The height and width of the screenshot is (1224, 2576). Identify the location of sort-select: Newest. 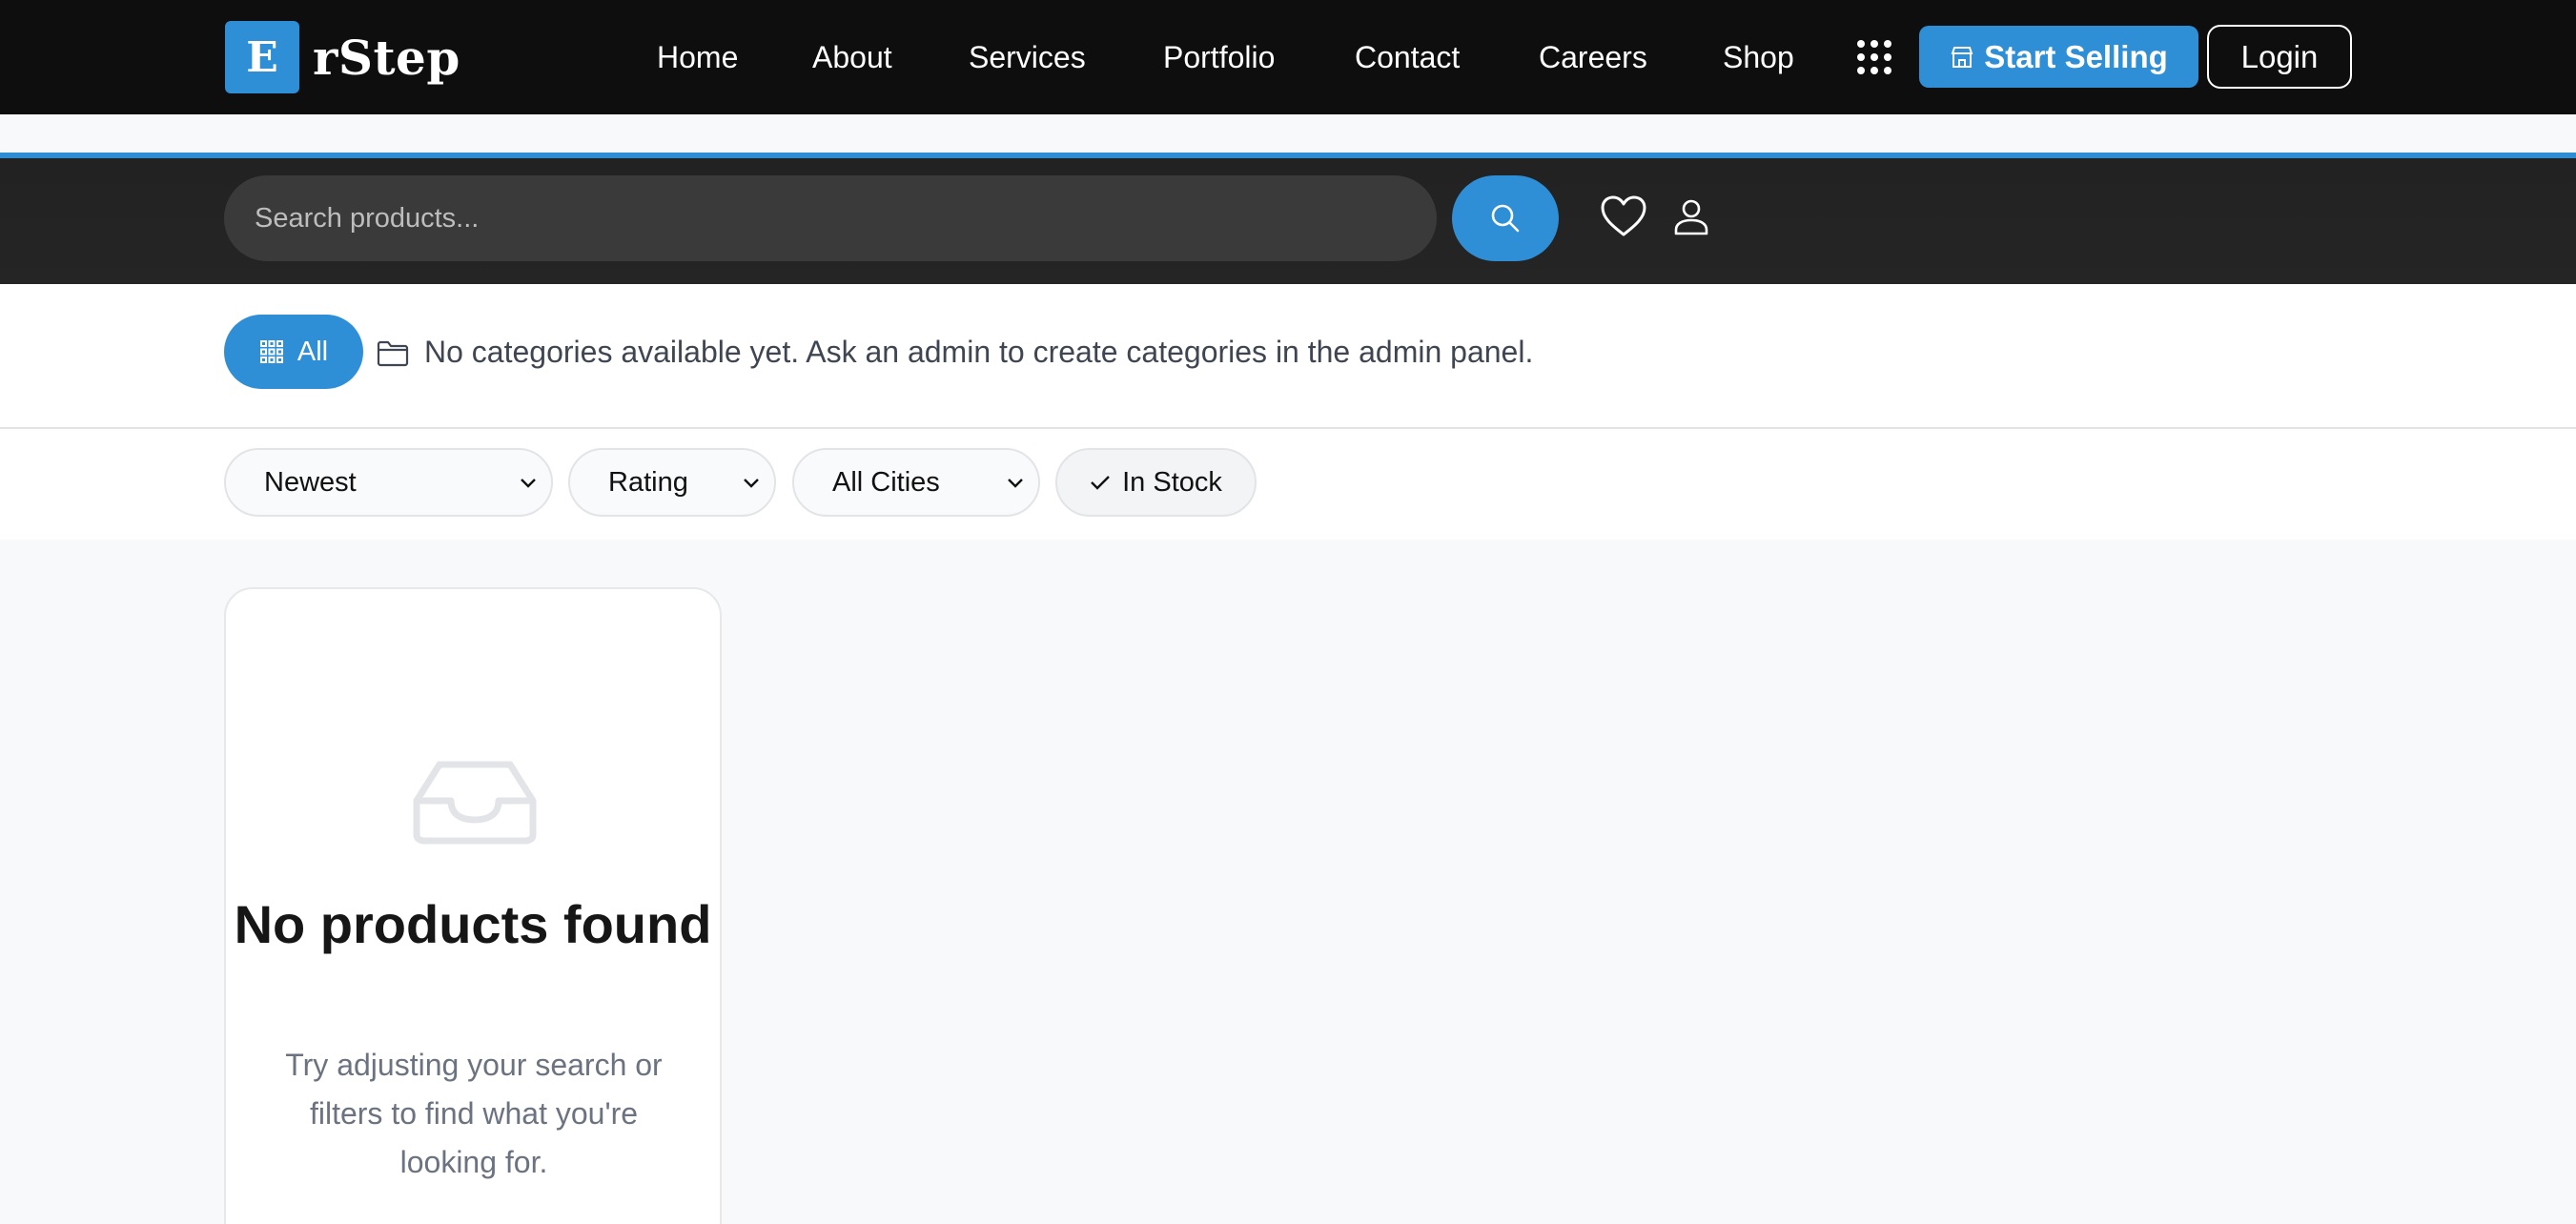
(388, 482).